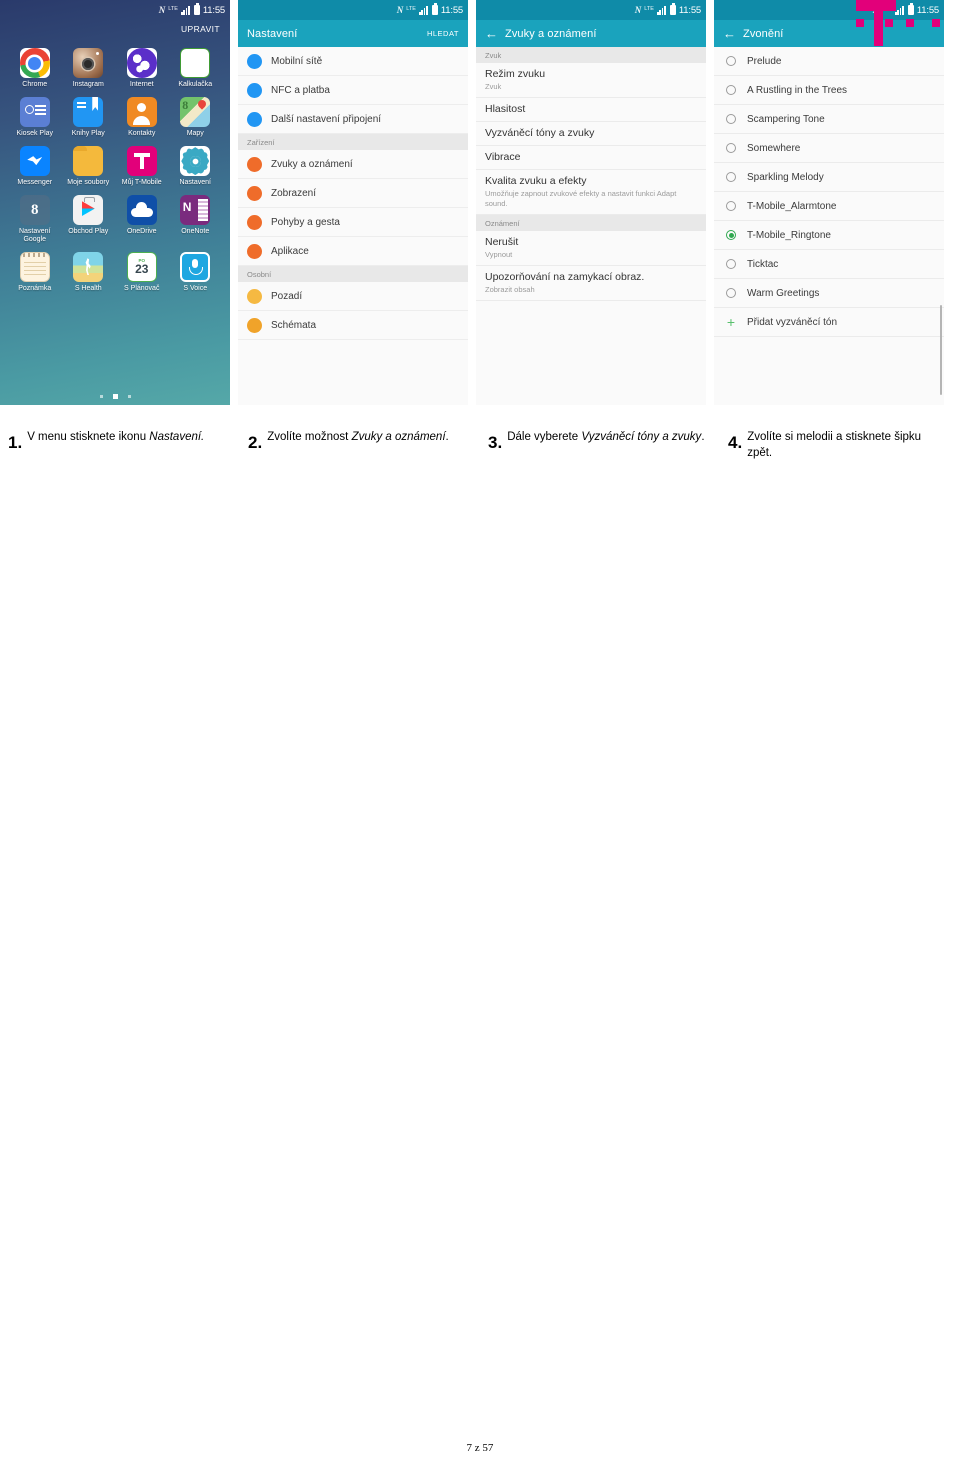  I want to click on sound-setting-row: Hlasitost, so click(591, 109).